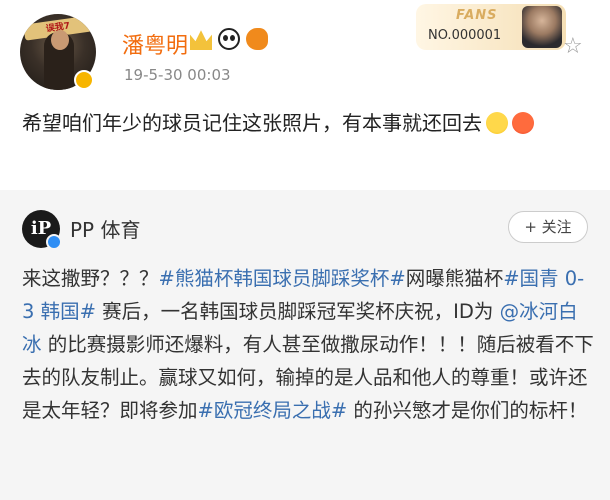  I want to click on repost-text-segment: 的孙兴慜才是你们的标杆！, so click(467, 410).